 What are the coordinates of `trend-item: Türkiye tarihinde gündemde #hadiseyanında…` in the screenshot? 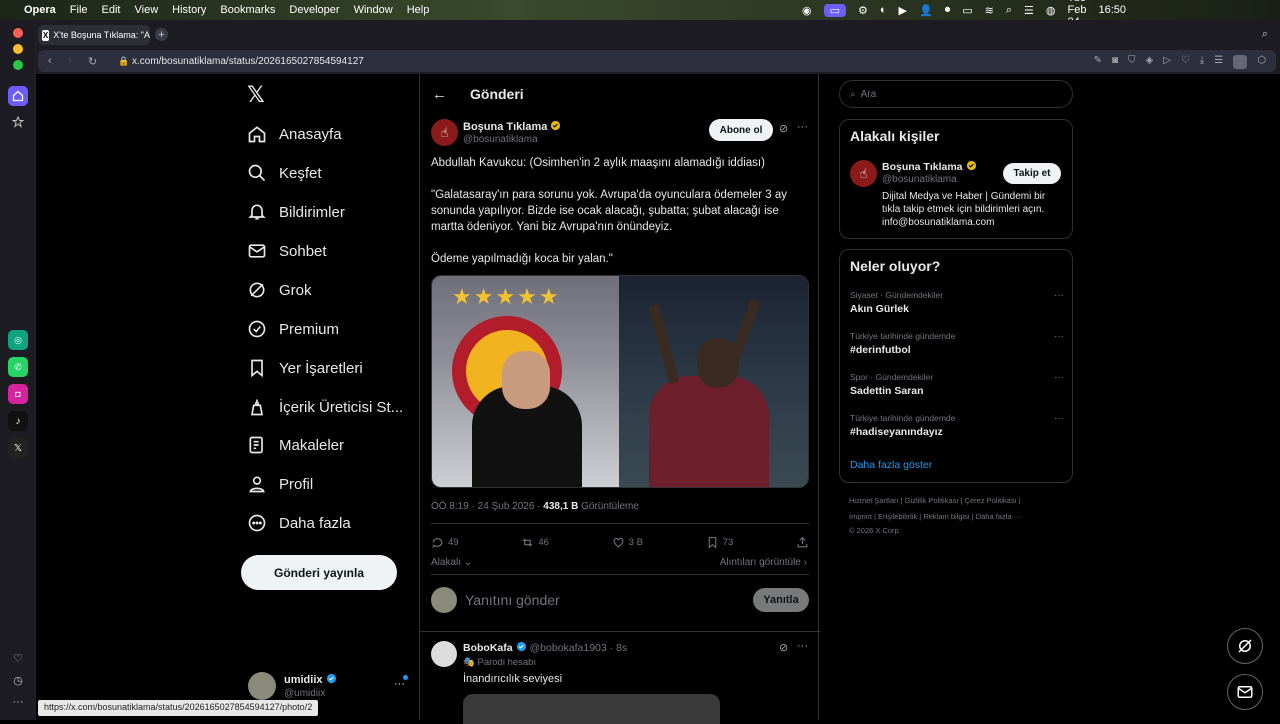 It's located at (957, 425).